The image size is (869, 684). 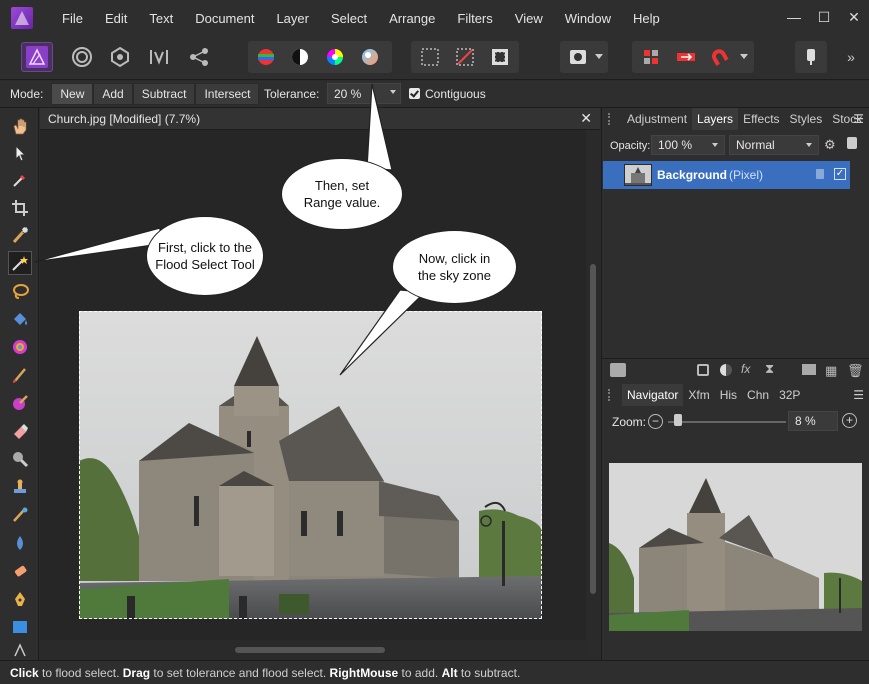 I want to click on navigator-preview, so click(x=735, y=547).